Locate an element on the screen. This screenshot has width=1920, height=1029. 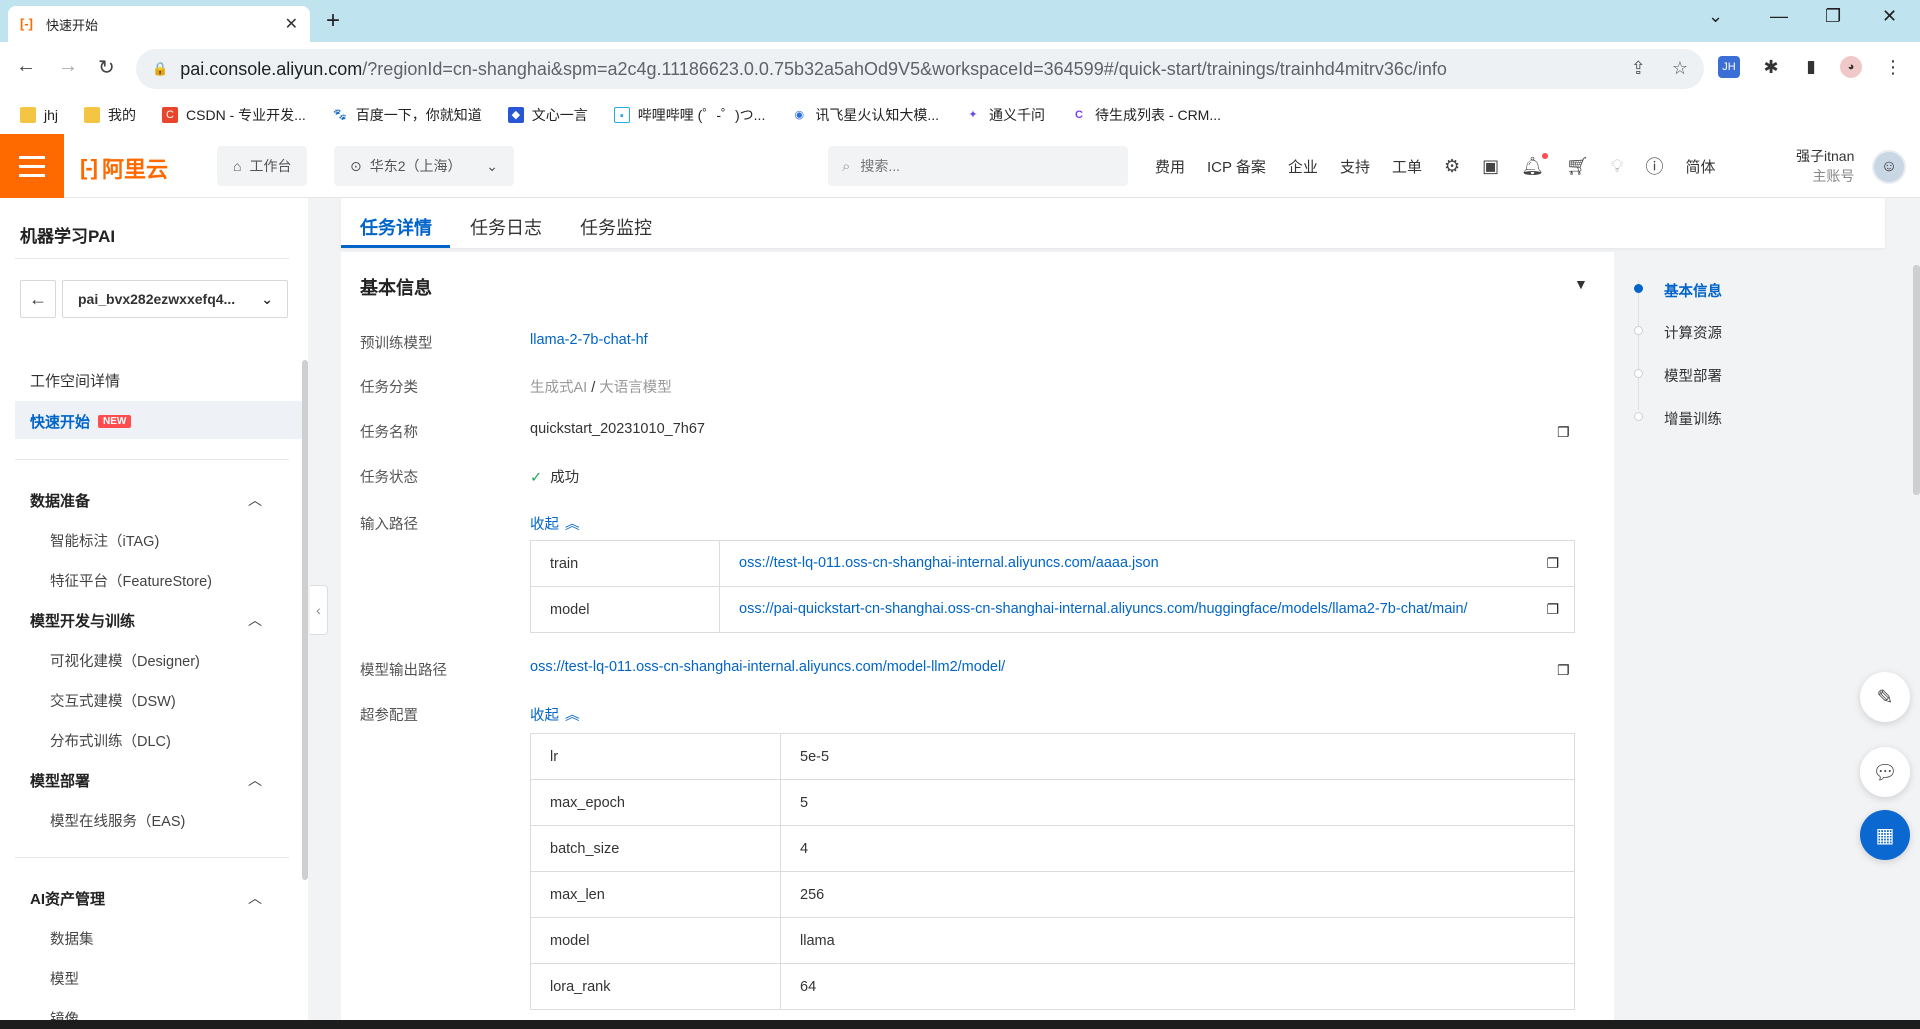
user-info: 强子itnan 主账号 is located at coordinates (1825, 166).